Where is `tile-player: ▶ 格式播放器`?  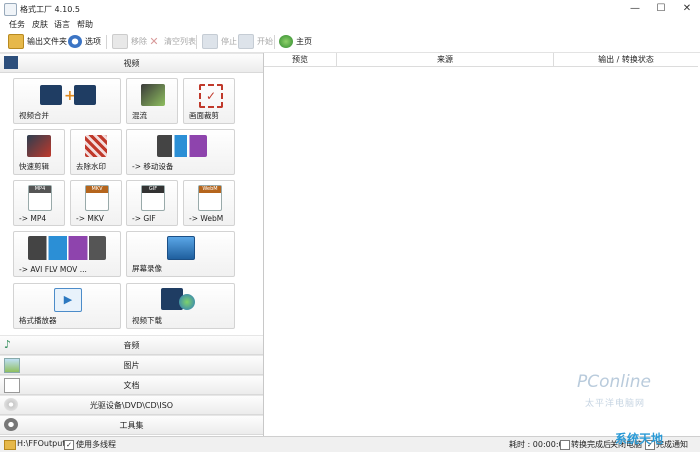 tile-player: ▶ 格式播放器 is located at coordinates (67, 306).